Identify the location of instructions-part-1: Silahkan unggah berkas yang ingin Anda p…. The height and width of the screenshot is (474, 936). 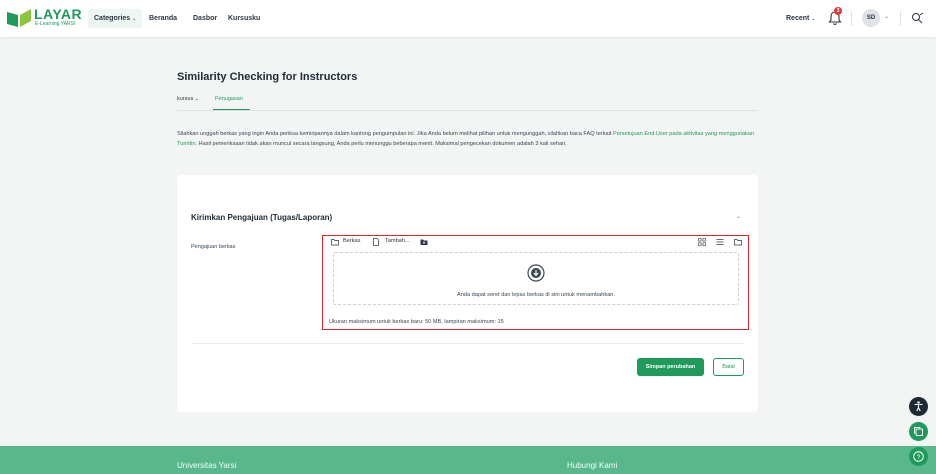
(395, 134).